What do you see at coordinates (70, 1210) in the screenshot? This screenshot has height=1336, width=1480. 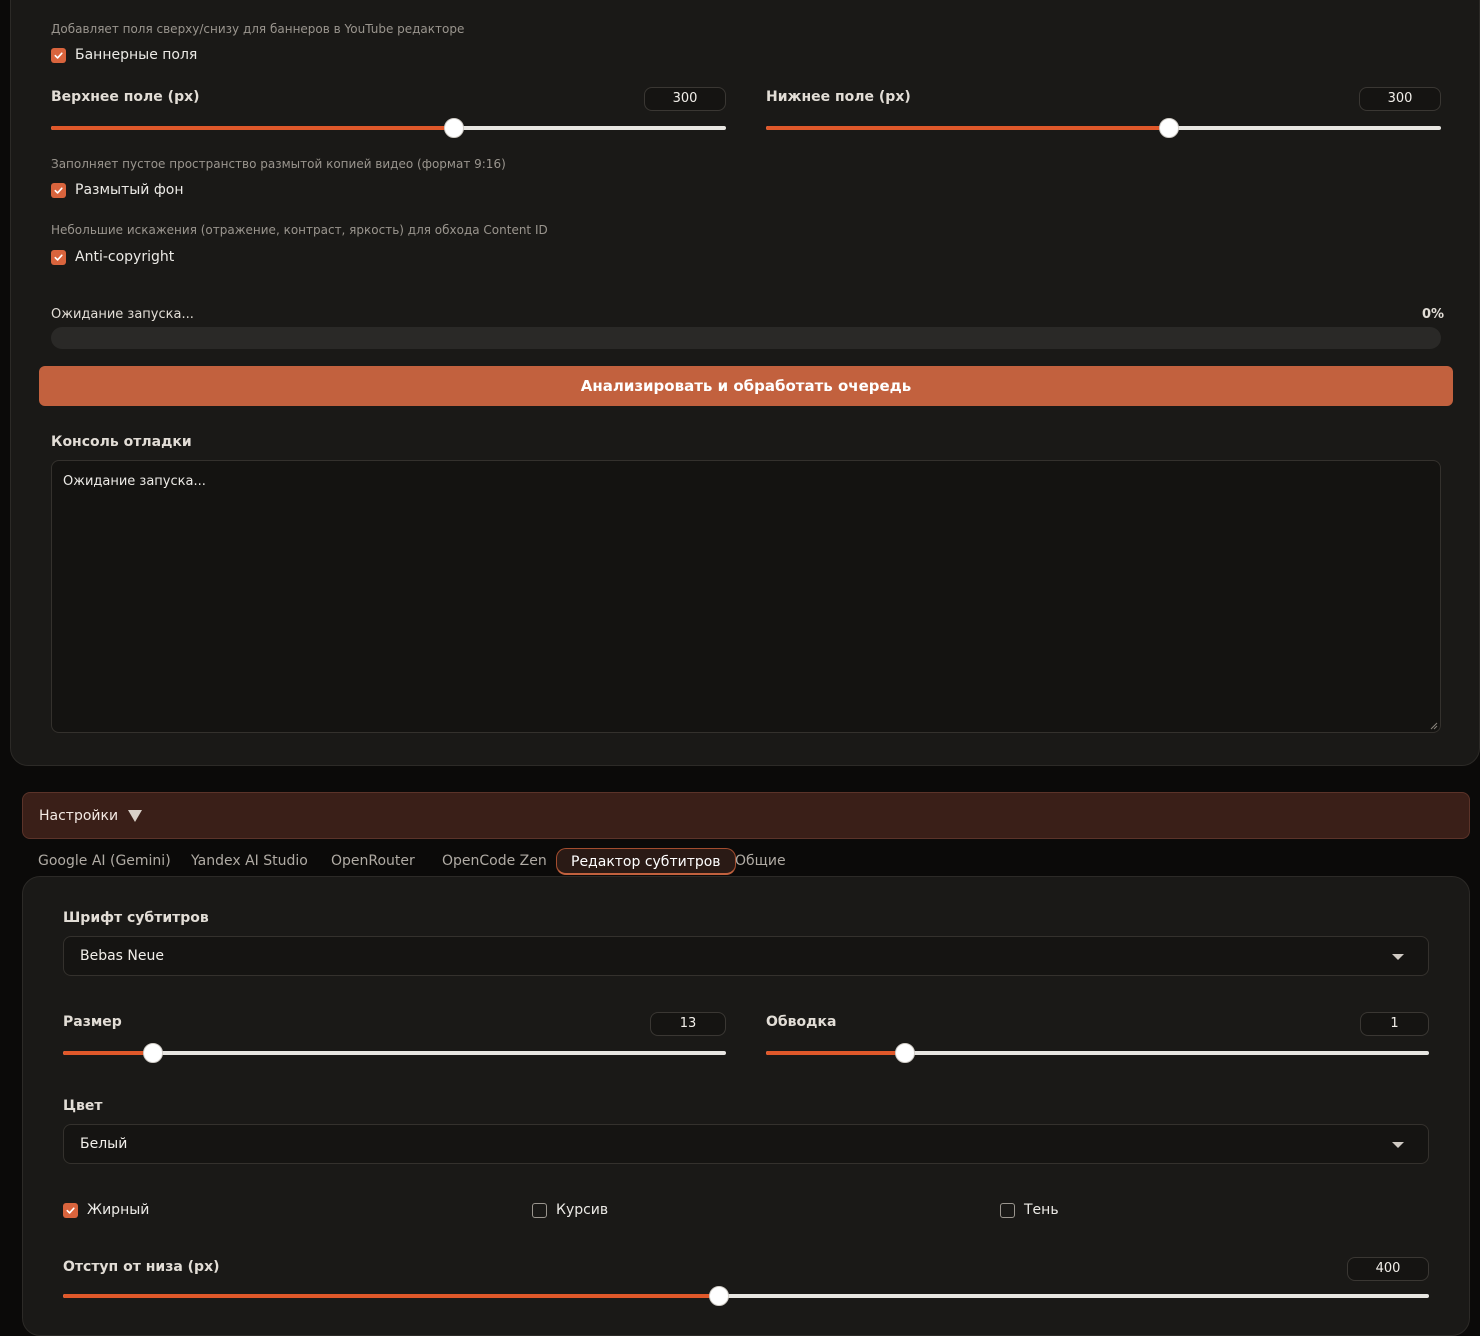 I see `bold-check-icon` at bounding box center [70, 1210].